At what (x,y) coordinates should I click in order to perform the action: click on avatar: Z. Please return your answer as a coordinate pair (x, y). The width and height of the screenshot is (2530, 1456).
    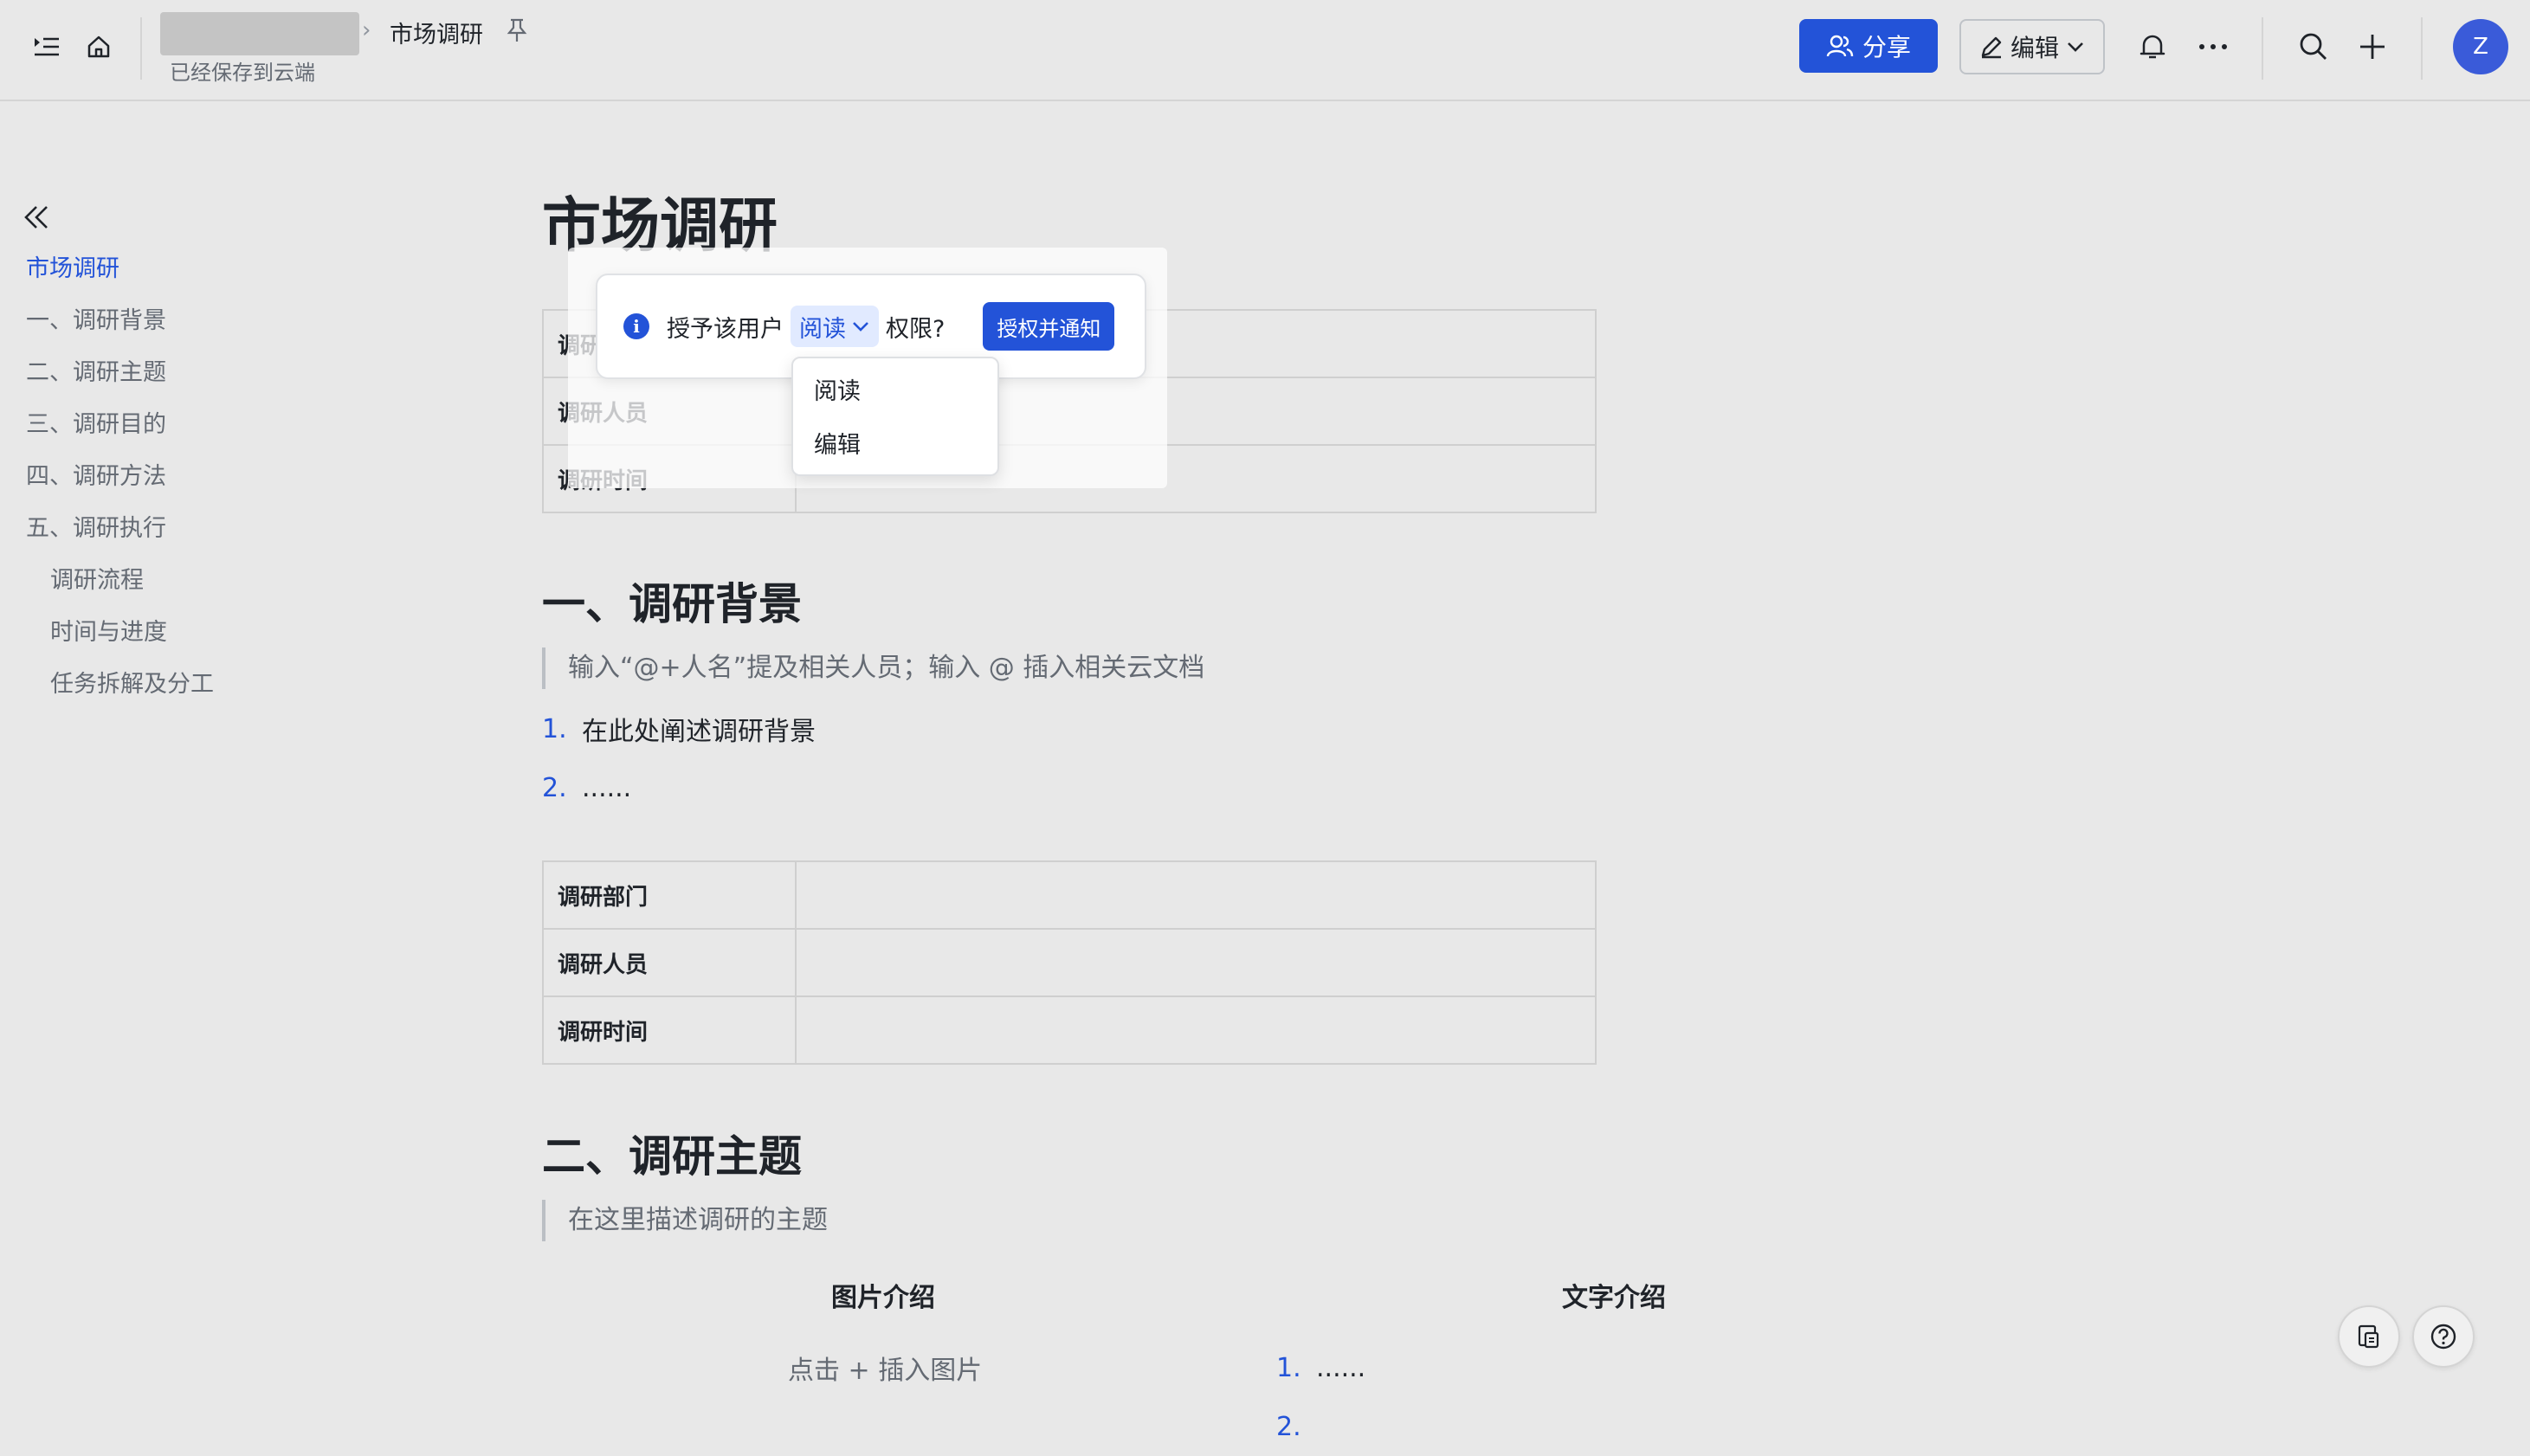
    Looking at the image, I should click on (2480, 46).